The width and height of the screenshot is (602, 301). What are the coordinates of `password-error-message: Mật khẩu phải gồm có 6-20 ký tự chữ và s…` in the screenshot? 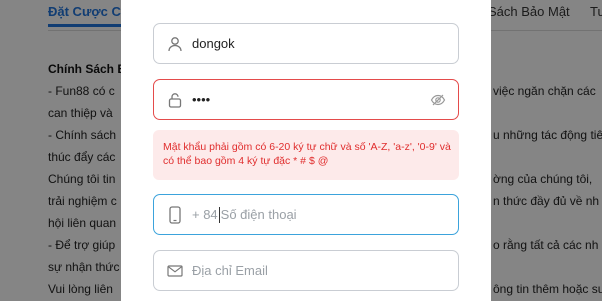 It's located at (307, 154).